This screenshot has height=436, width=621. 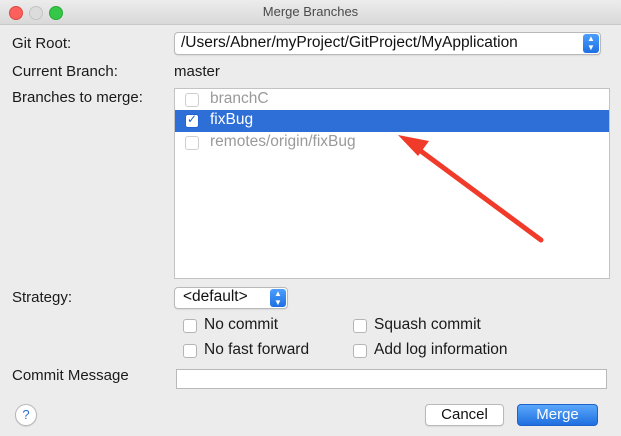 I want to click on help-button: ?, so click(x=26, y=415).